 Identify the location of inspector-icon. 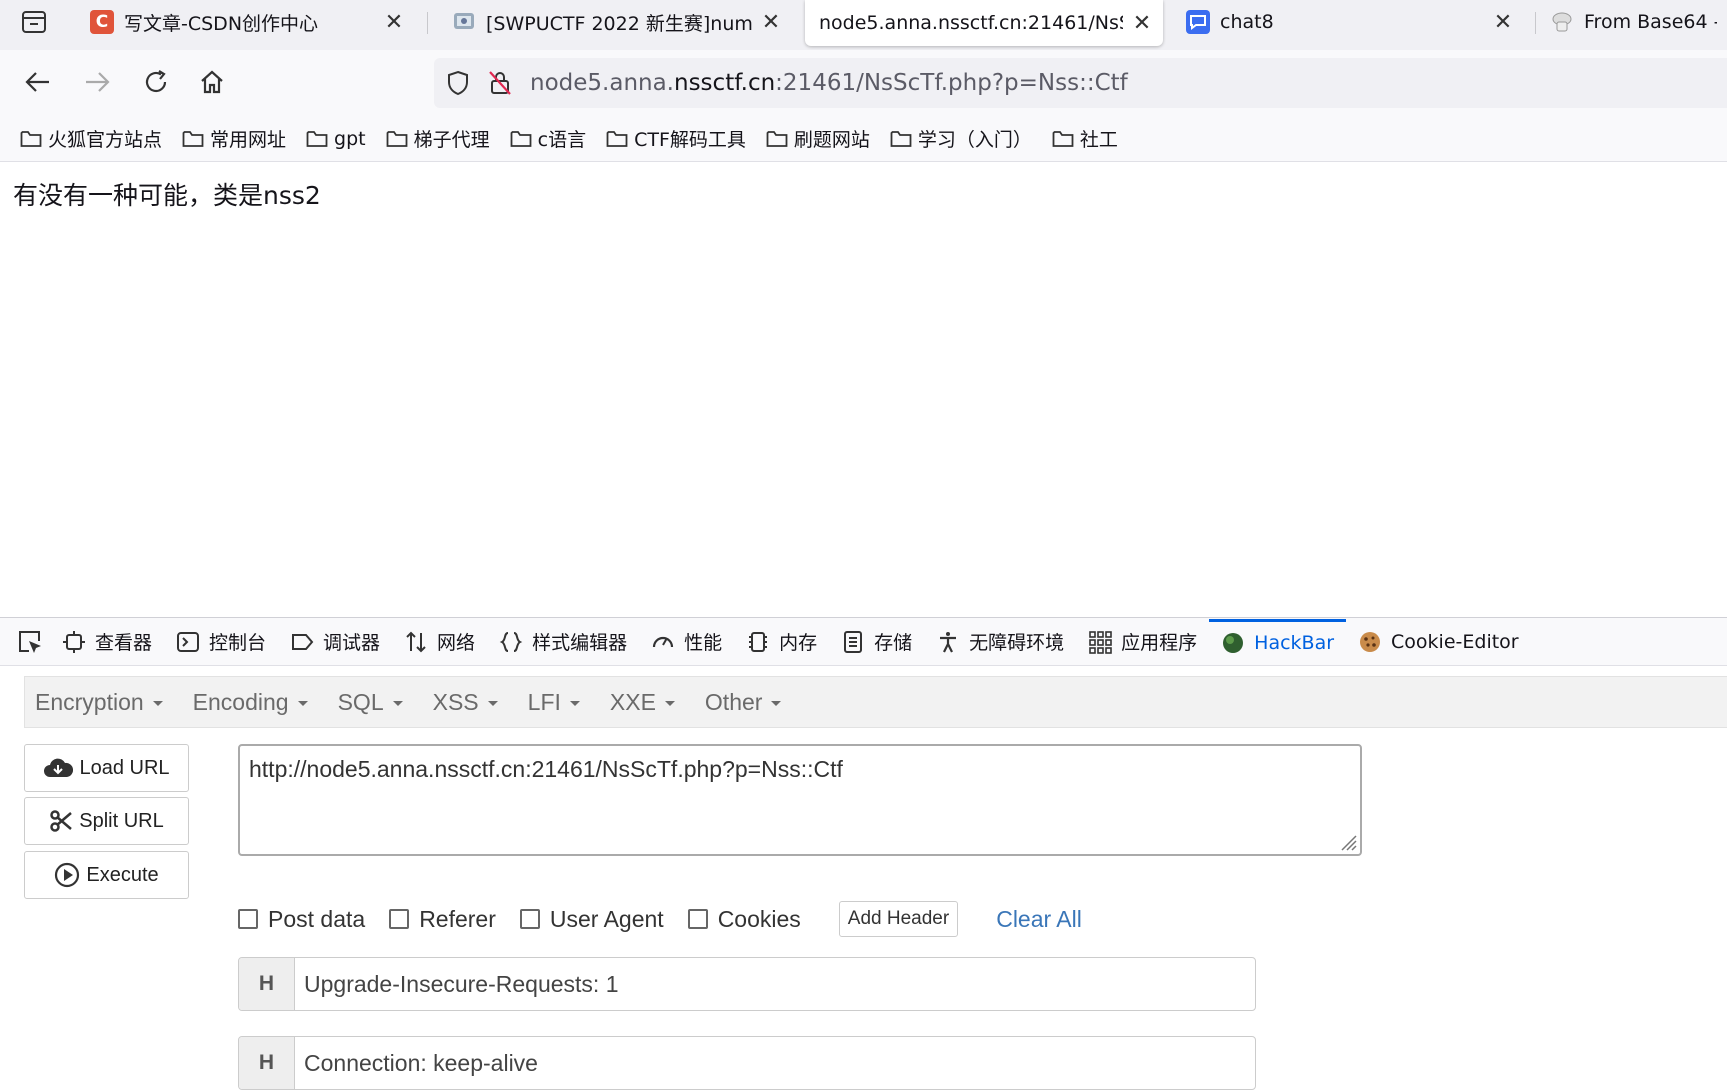
(74, 641).